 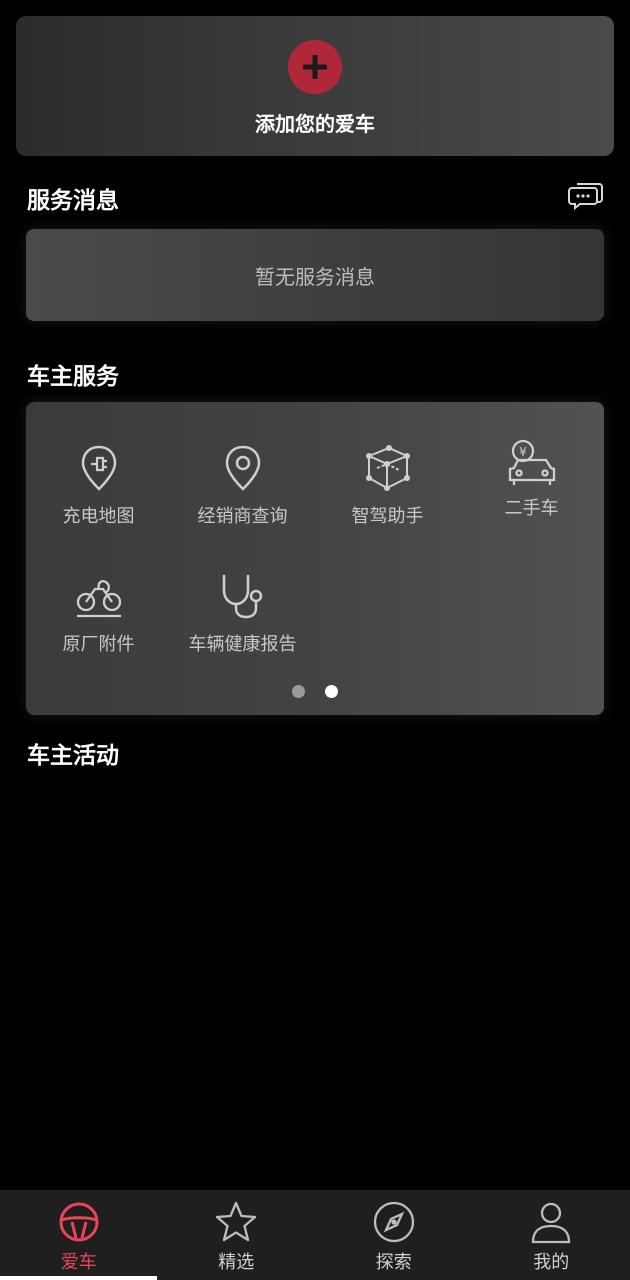 I want to click on motorbike-icon, so click(x=98, y=599).